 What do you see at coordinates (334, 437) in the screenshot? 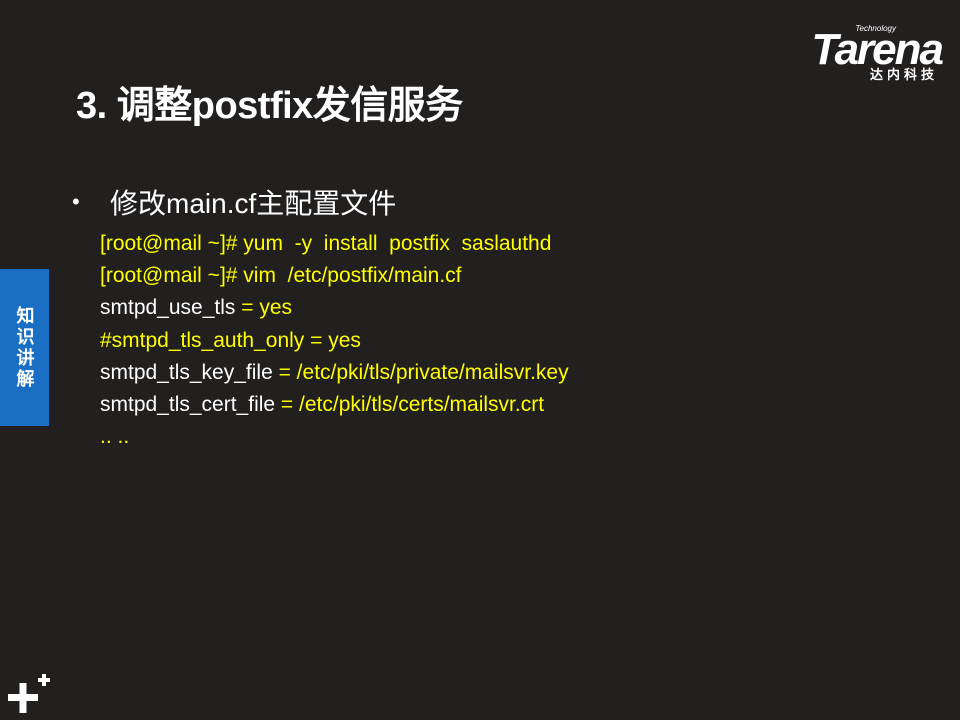
I see `code-line: .. ..` at bounding box center [334, 437].